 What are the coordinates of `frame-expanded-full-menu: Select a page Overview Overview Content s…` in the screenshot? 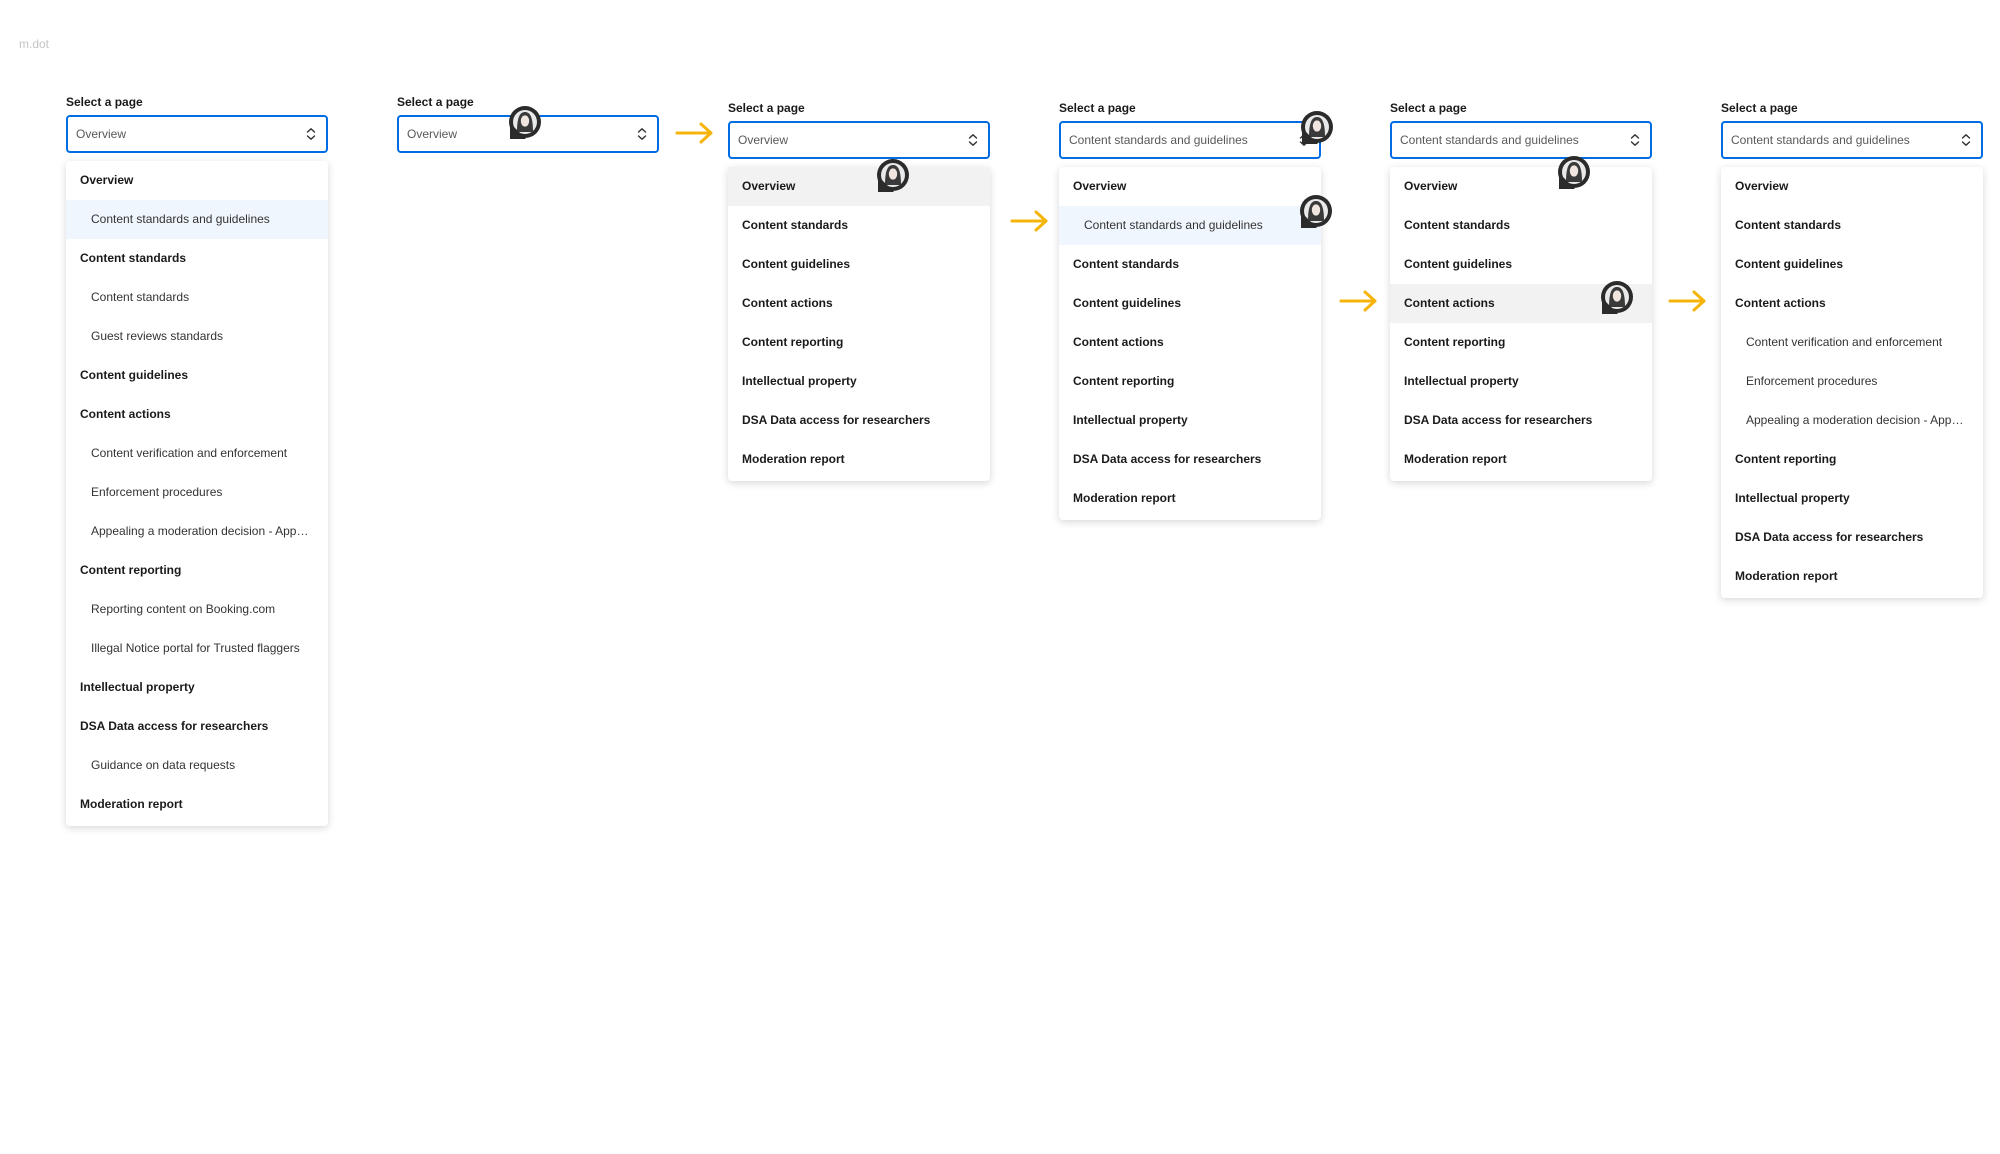 It's located at (197, 460).